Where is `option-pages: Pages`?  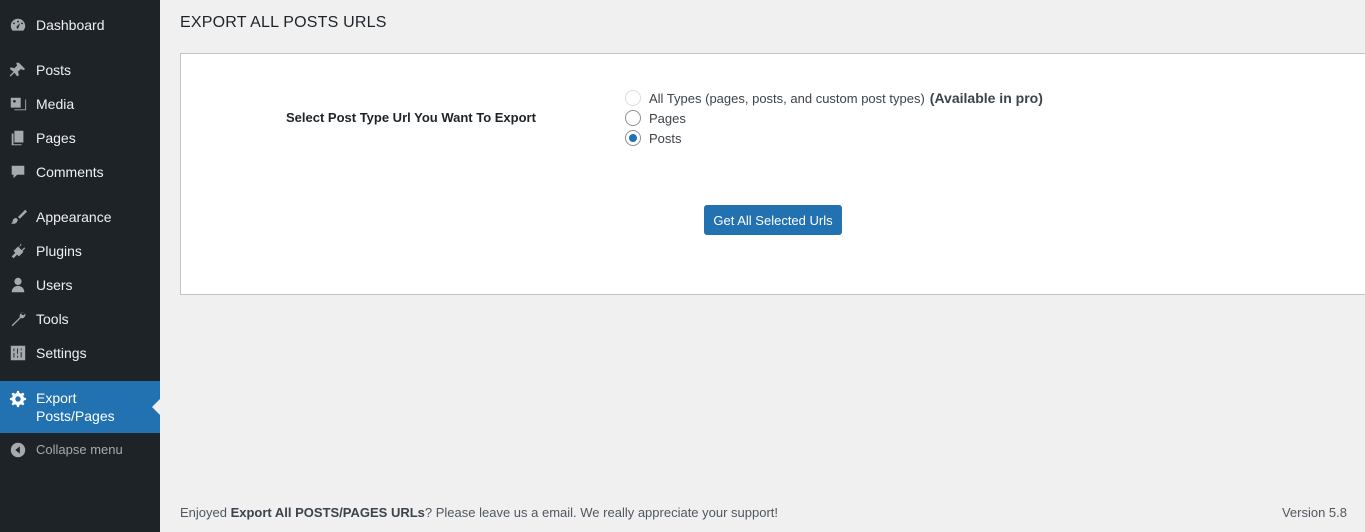
option-pages: Pages is located at coordinates (655, 118).